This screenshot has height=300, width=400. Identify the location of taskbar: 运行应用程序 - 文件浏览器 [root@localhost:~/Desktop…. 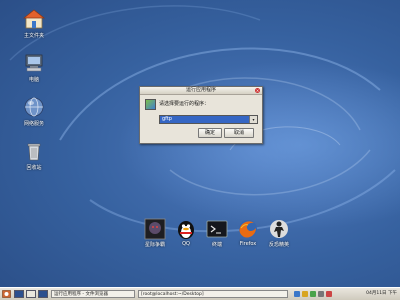
(200, 293).